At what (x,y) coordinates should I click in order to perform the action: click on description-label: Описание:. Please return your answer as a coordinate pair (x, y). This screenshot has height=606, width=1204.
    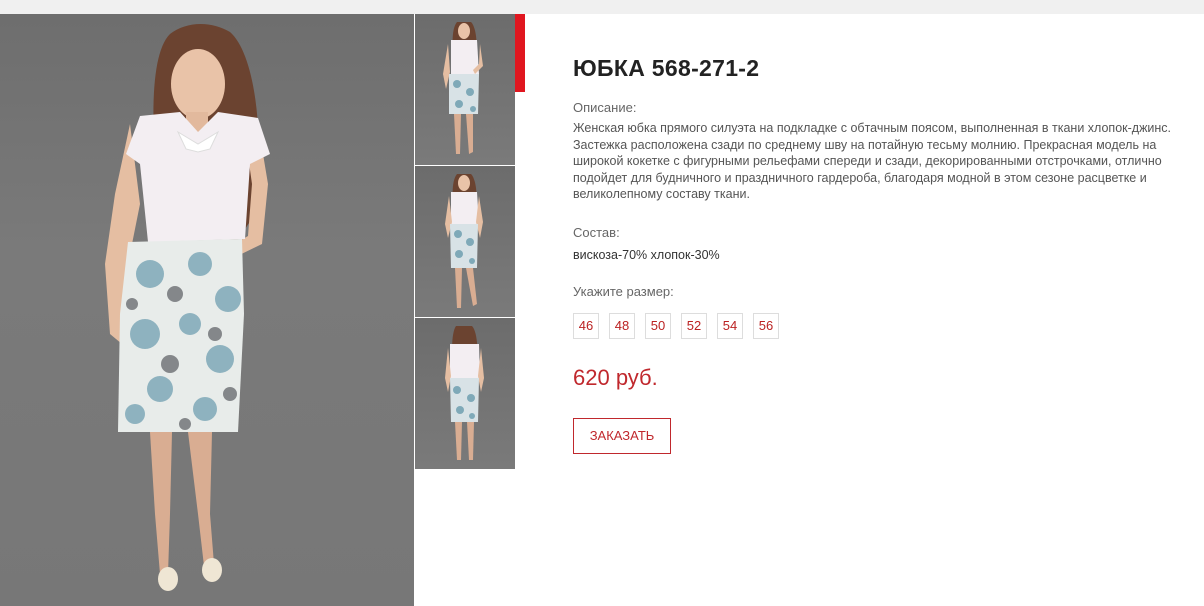
    Looking at the image, I should click on (605, 107).